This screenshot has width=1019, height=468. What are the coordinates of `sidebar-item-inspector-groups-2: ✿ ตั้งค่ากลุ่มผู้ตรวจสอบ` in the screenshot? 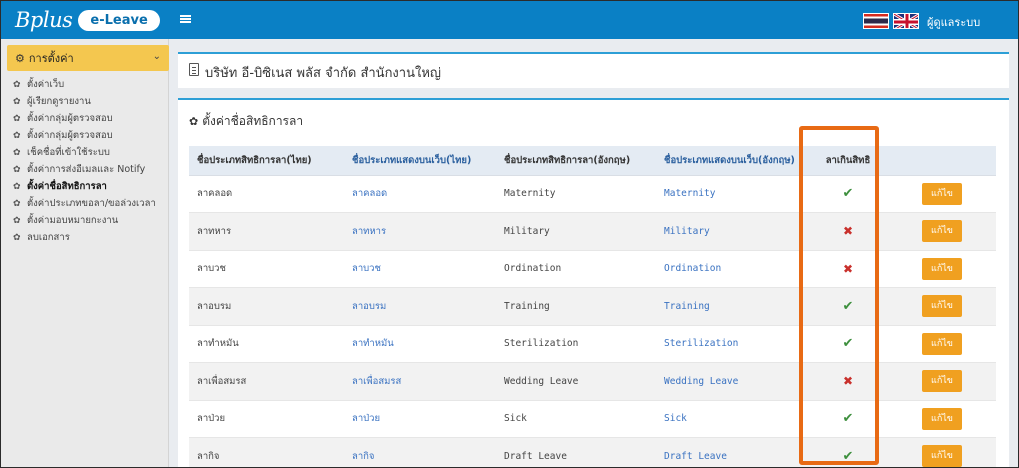 It's located at (85, 138).